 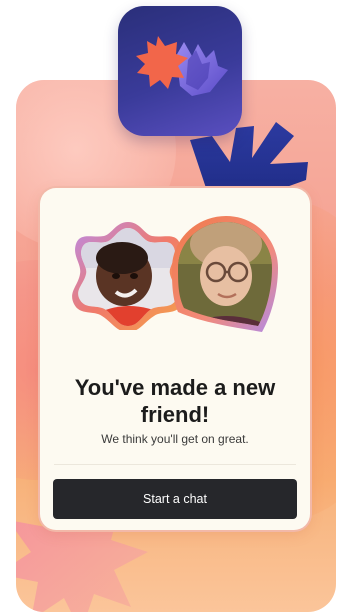 I want to click on app-logo-icon, so click(x=180, y=71).